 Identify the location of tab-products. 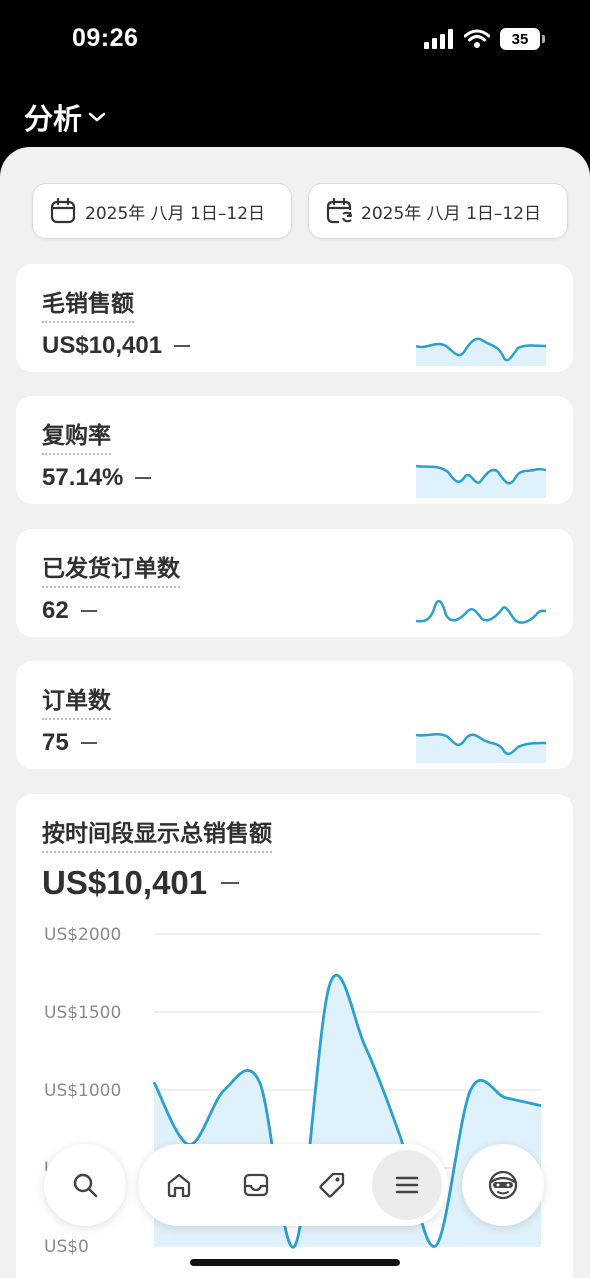
(332, 1185).